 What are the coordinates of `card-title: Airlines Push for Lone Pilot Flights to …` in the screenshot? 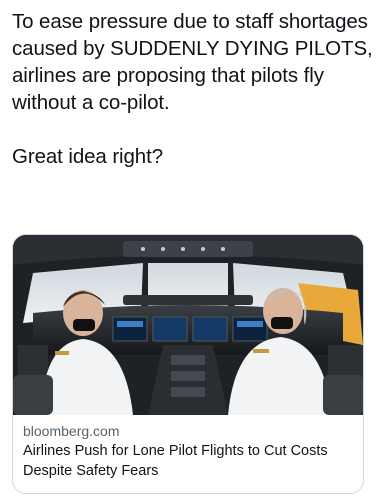 It's located at (189, 461).